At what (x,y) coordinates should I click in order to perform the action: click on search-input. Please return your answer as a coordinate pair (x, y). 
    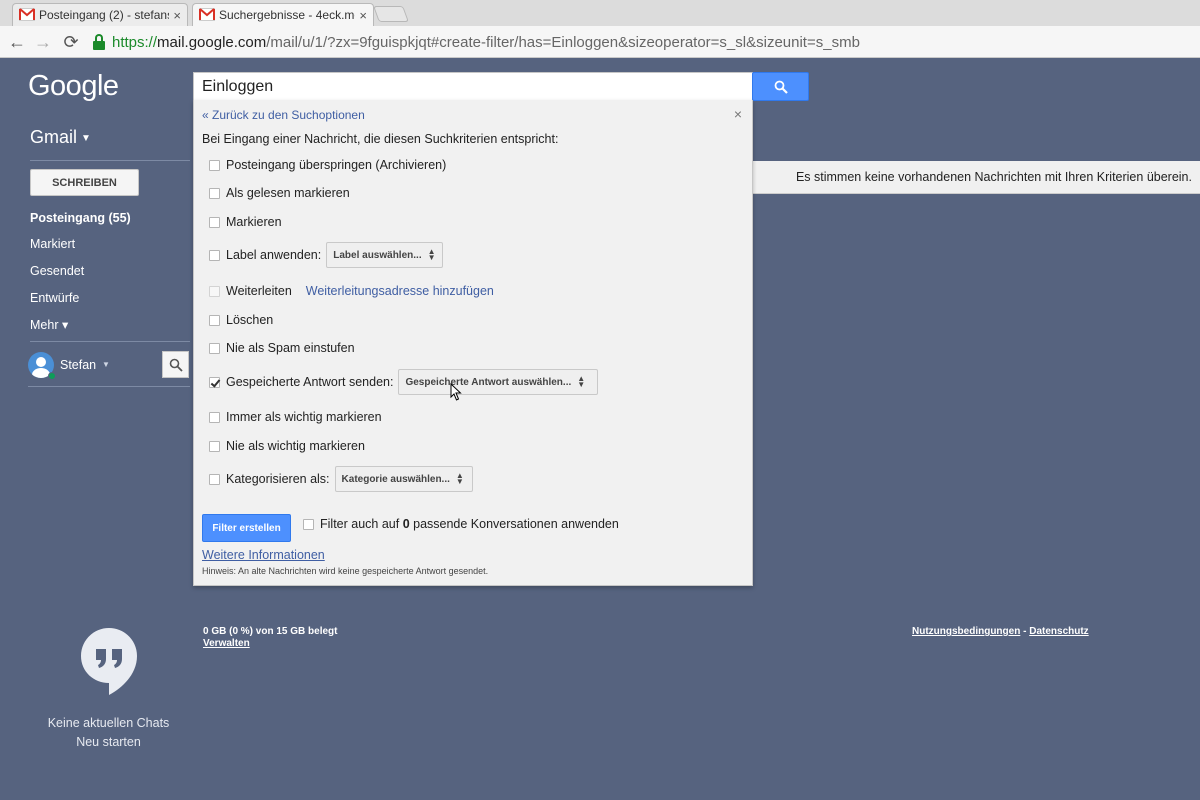
    Looking at the image, I should click on (473, 86).